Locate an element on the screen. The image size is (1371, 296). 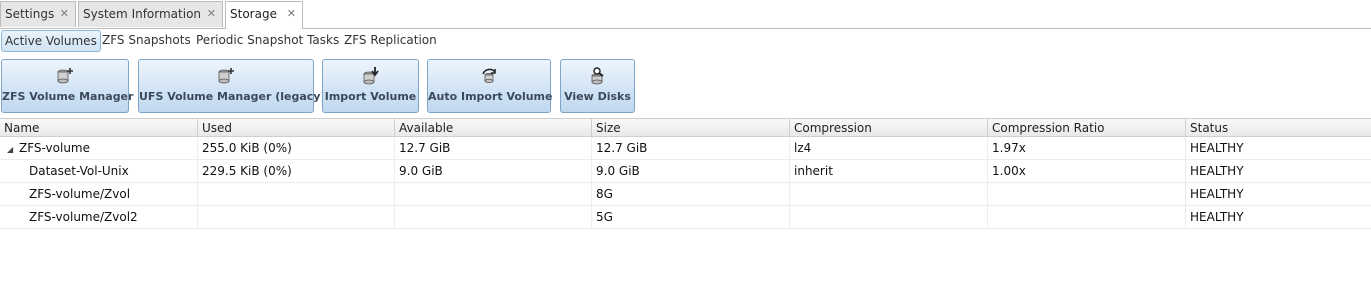
tab-system-information: System Information ✕ is located at coordinates (150, 14).